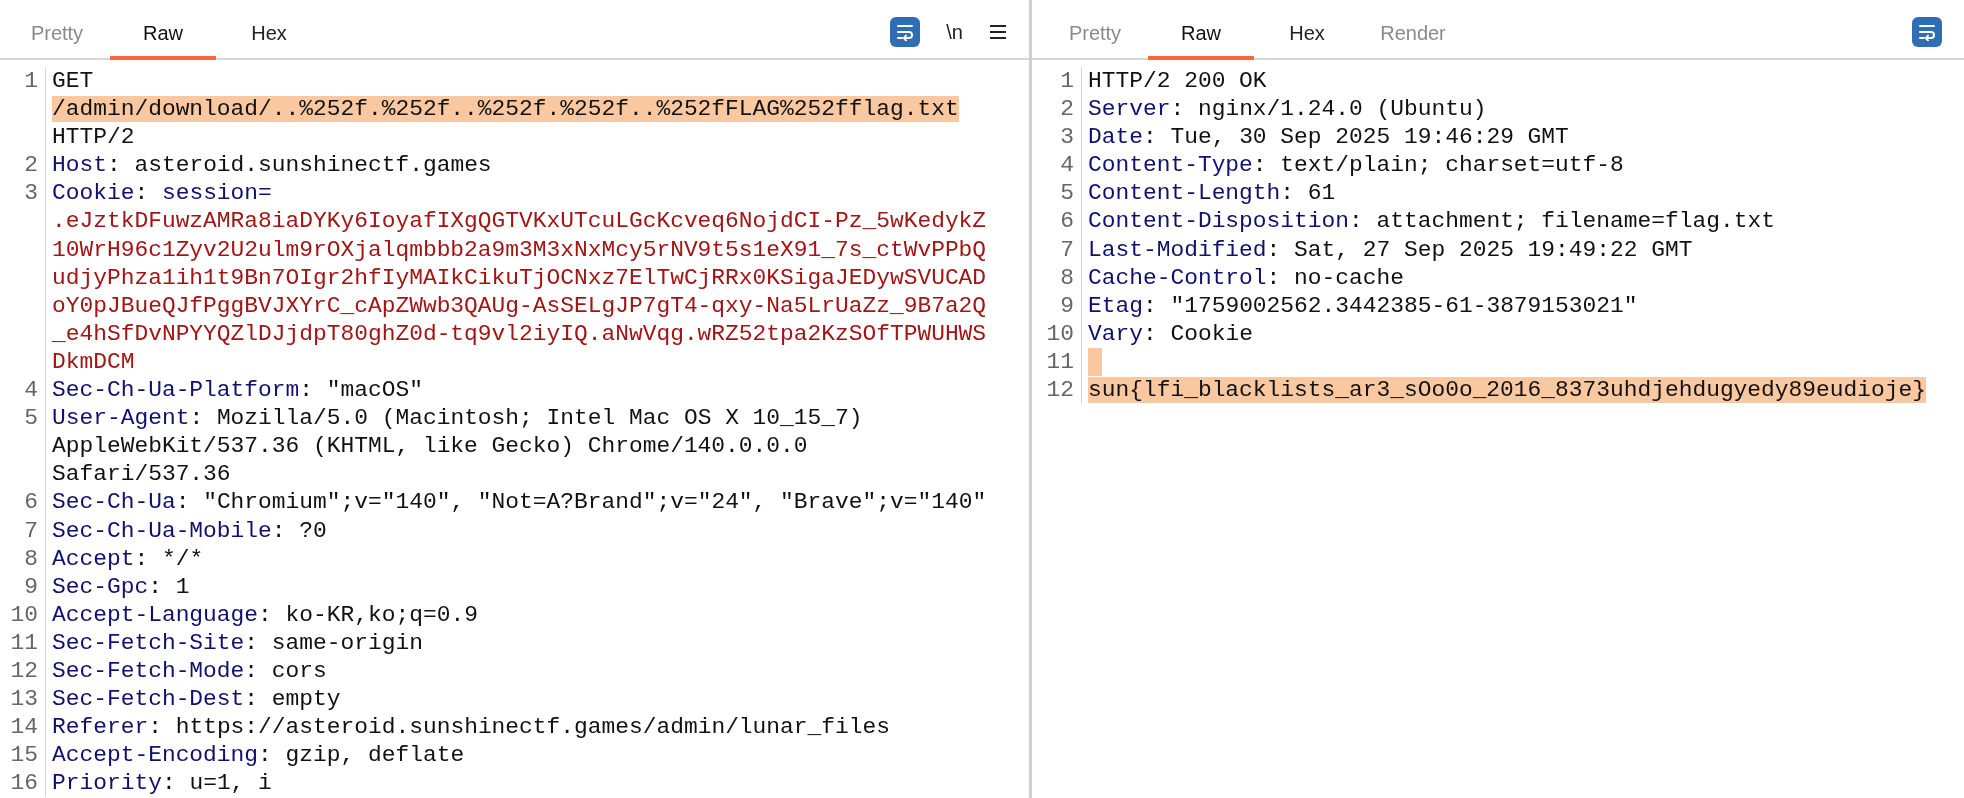 Image resolution: width=1964 pixels, height=798 pixels. What do you see at coordinates (190, 671) in the screenshot?
I see `header-line: Sec-Fetch-Mode: cors` at bounding box center [190, 671].